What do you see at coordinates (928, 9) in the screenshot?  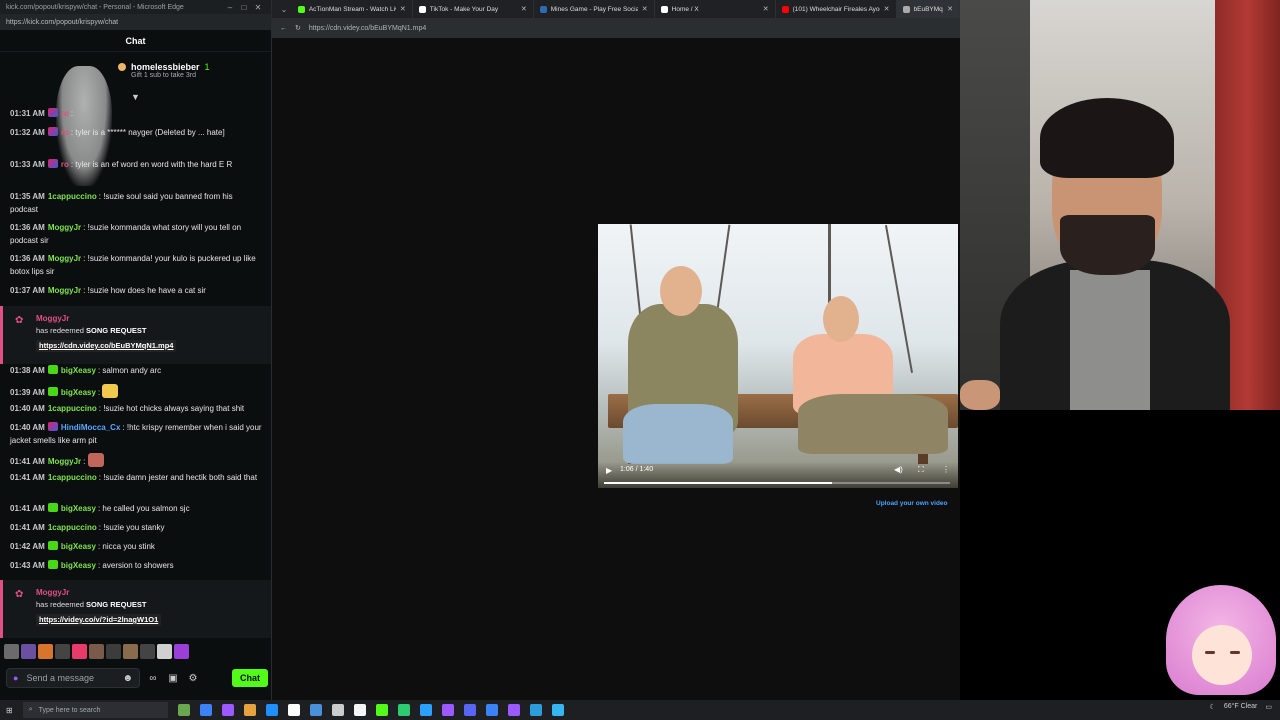 I see `browser-tab: bEuBYMqN1.mp4✕` at bounding box center [928, 9].